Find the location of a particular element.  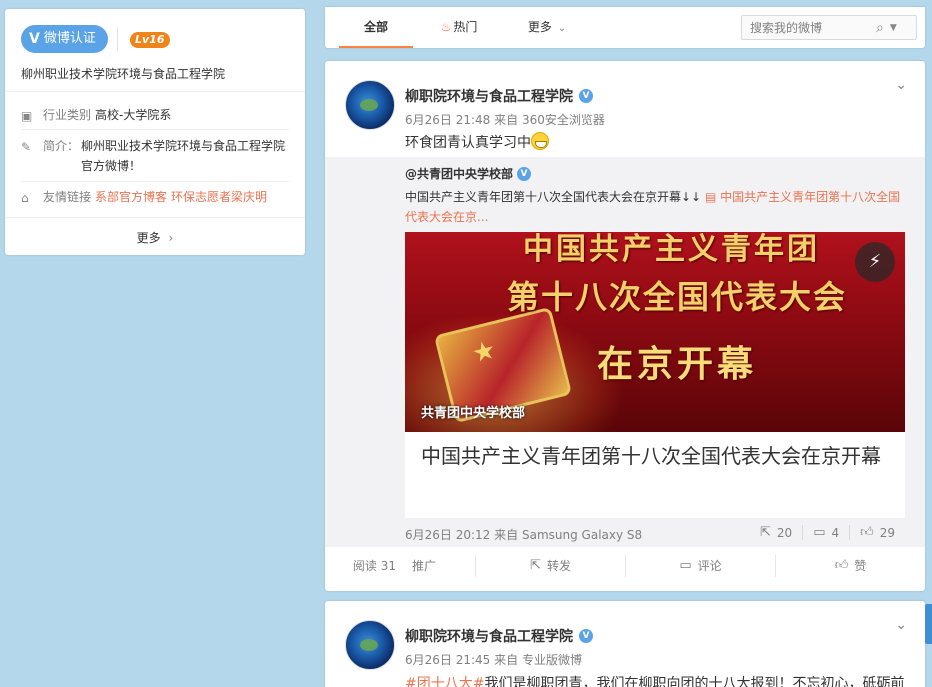

article-title: 中国共产主义青年团第十八次全国代表大会在京开幕 is located at coordinates (656, 456).